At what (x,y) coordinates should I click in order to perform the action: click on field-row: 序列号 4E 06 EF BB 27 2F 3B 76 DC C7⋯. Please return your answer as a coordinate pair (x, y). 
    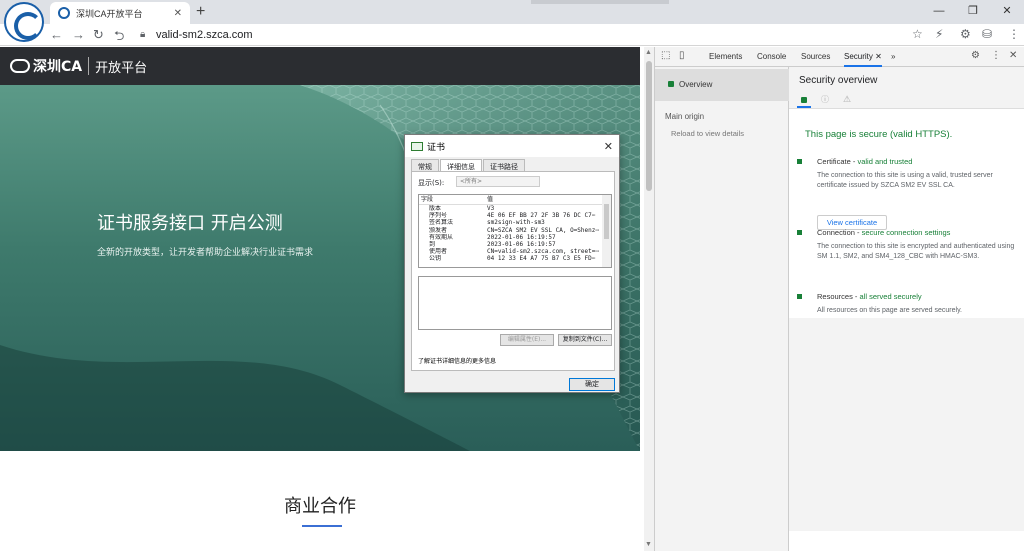
    Looking at the image, I should click on (515, 215).